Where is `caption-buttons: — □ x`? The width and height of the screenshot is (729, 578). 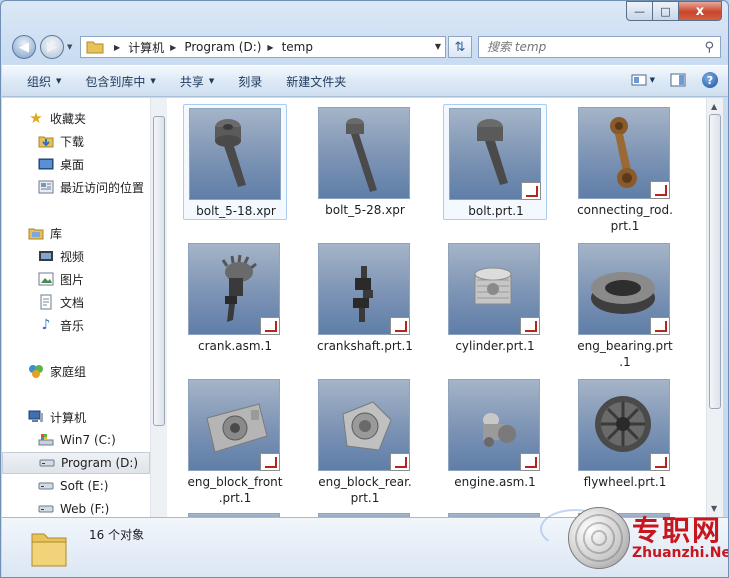
caption-buttons: — □ x is located at coordinates (674, 11).